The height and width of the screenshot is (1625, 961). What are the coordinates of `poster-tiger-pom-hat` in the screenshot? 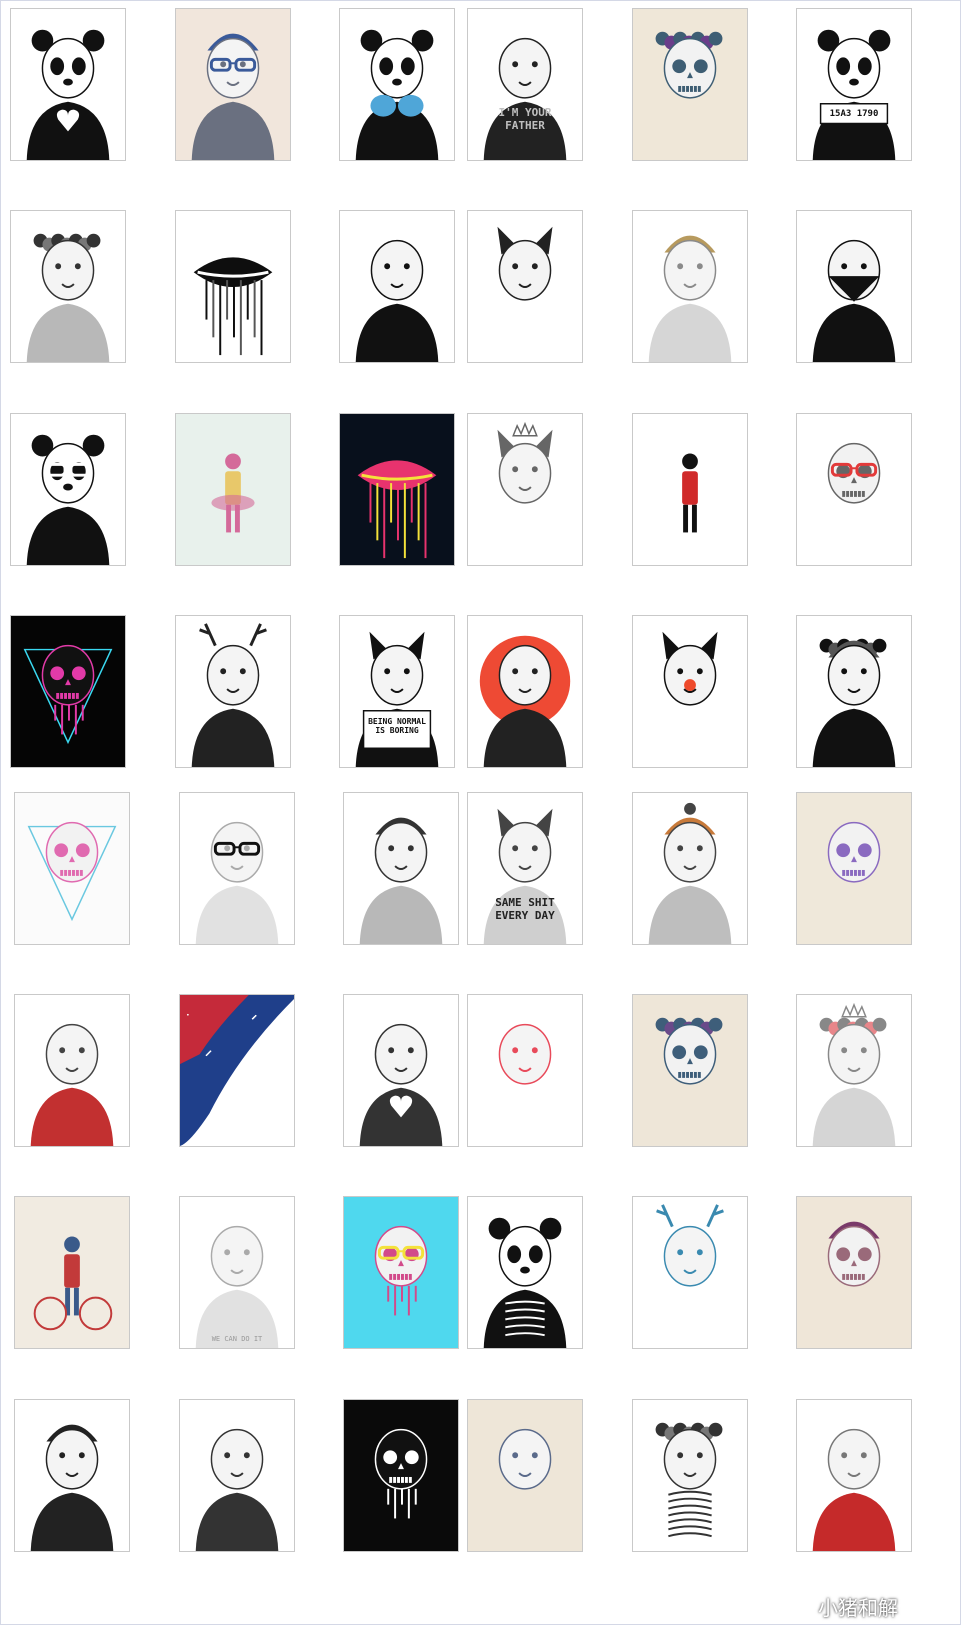 It's located at (690, 868).